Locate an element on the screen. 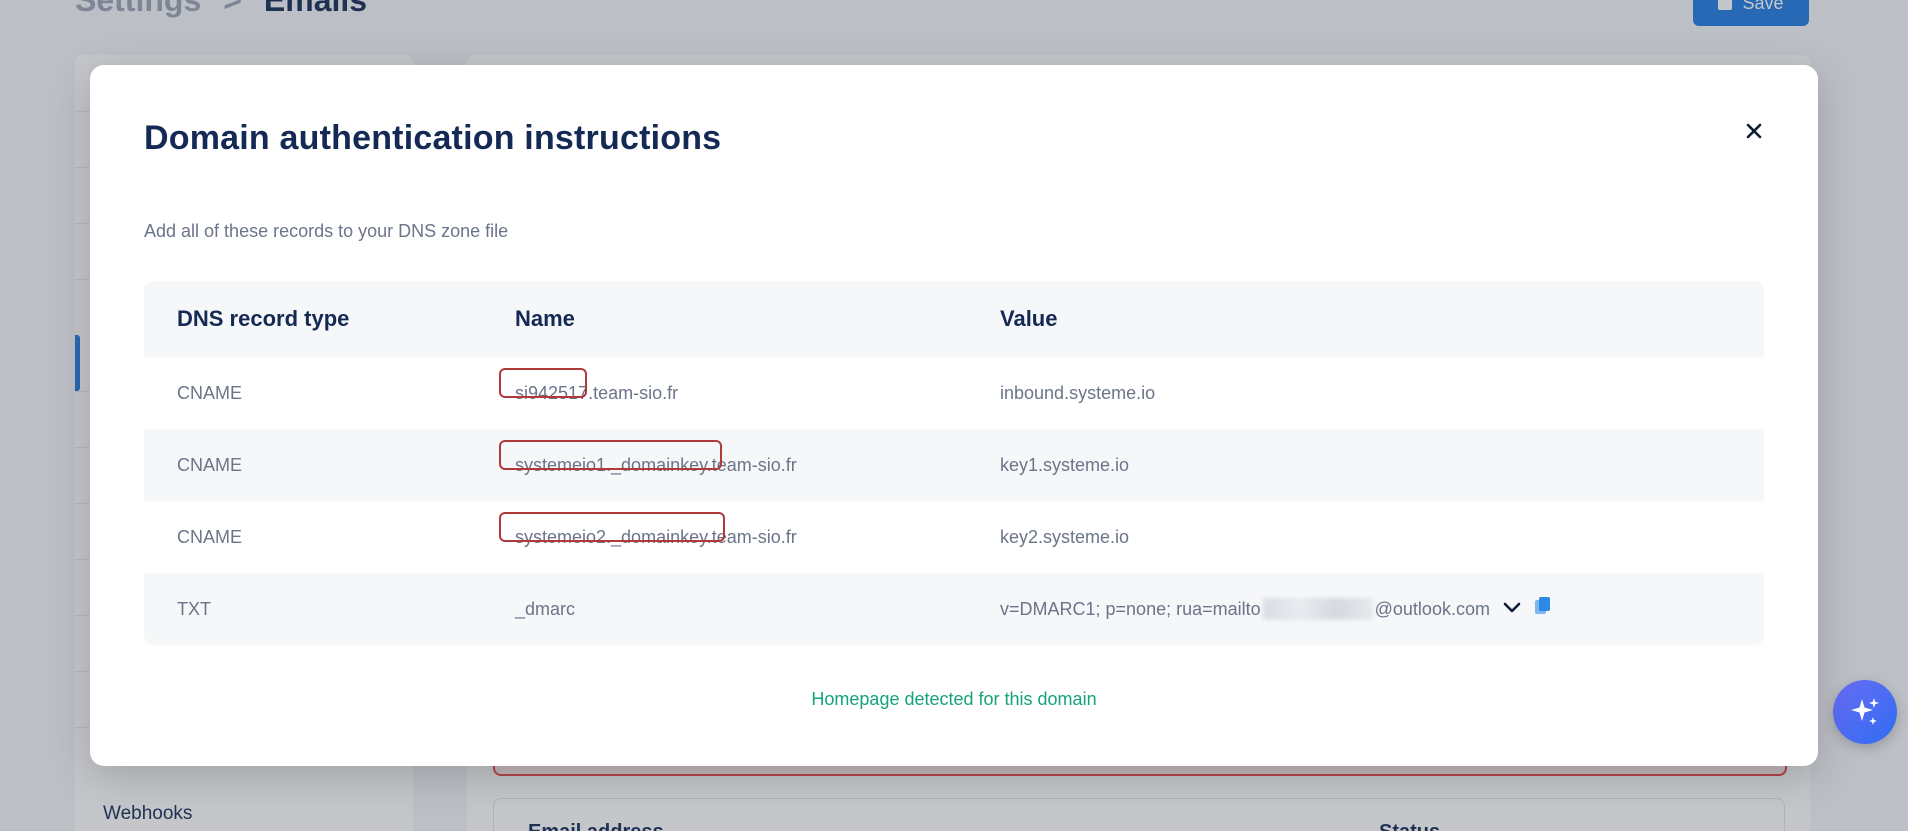 This screenshot has width=1908, height=831. record-name-text: si942517.team-sio.fr is located at coordinates (589, 385).